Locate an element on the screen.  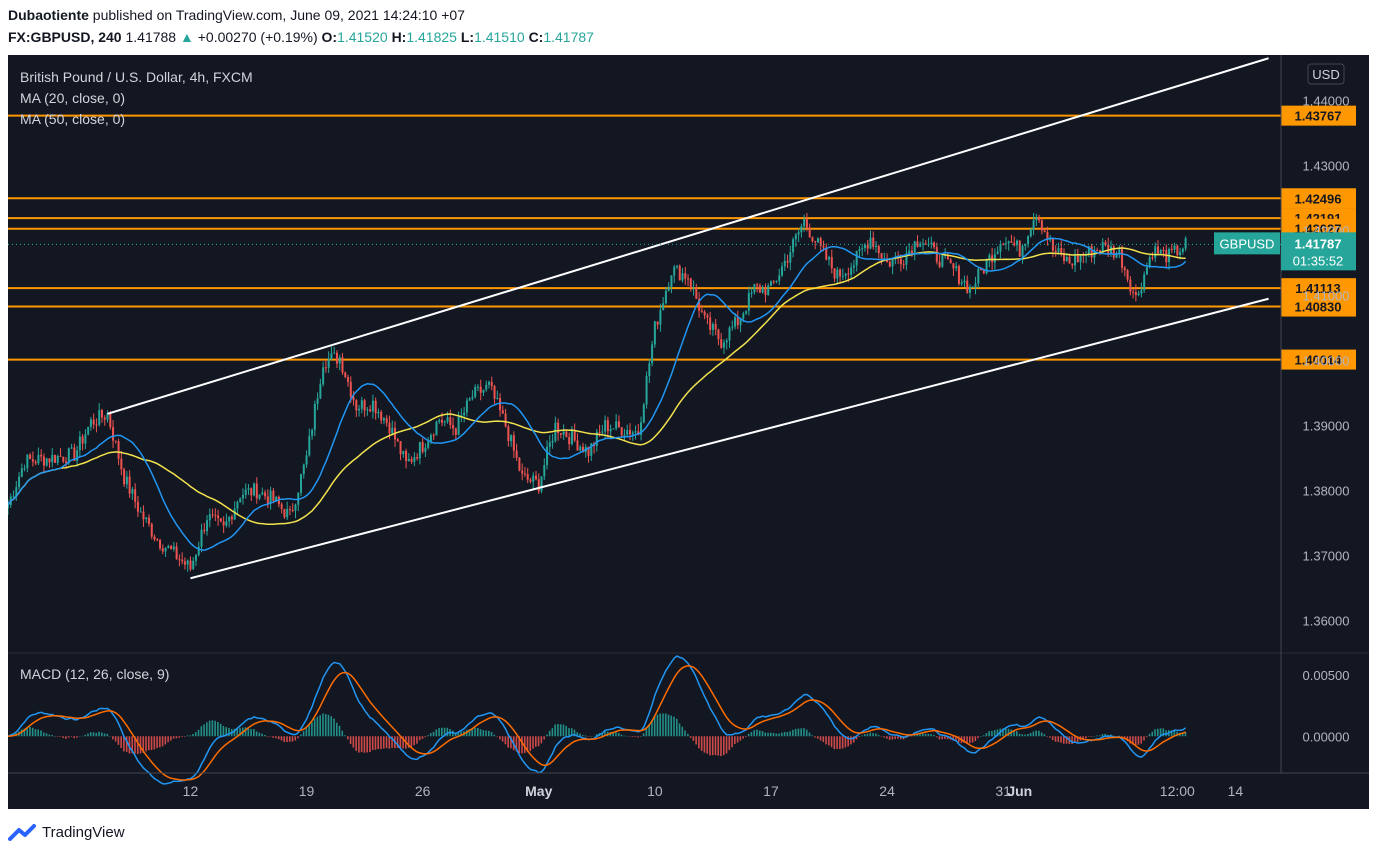
currency-label: USD is located at coordinates (1326, 74).